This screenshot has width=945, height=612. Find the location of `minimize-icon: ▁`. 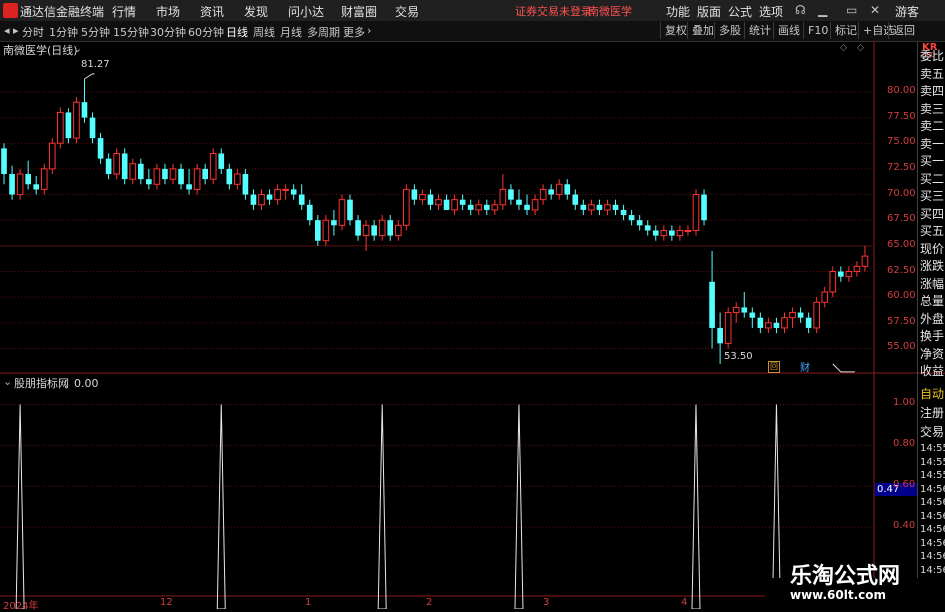

minimize-icon: ▁ is located at coordinates (822, 10).